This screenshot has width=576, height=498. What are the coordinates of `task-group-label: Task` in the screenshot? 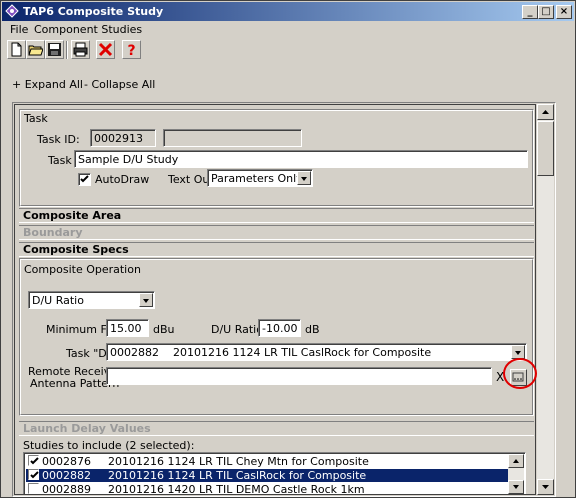 It's located at (36, 118).